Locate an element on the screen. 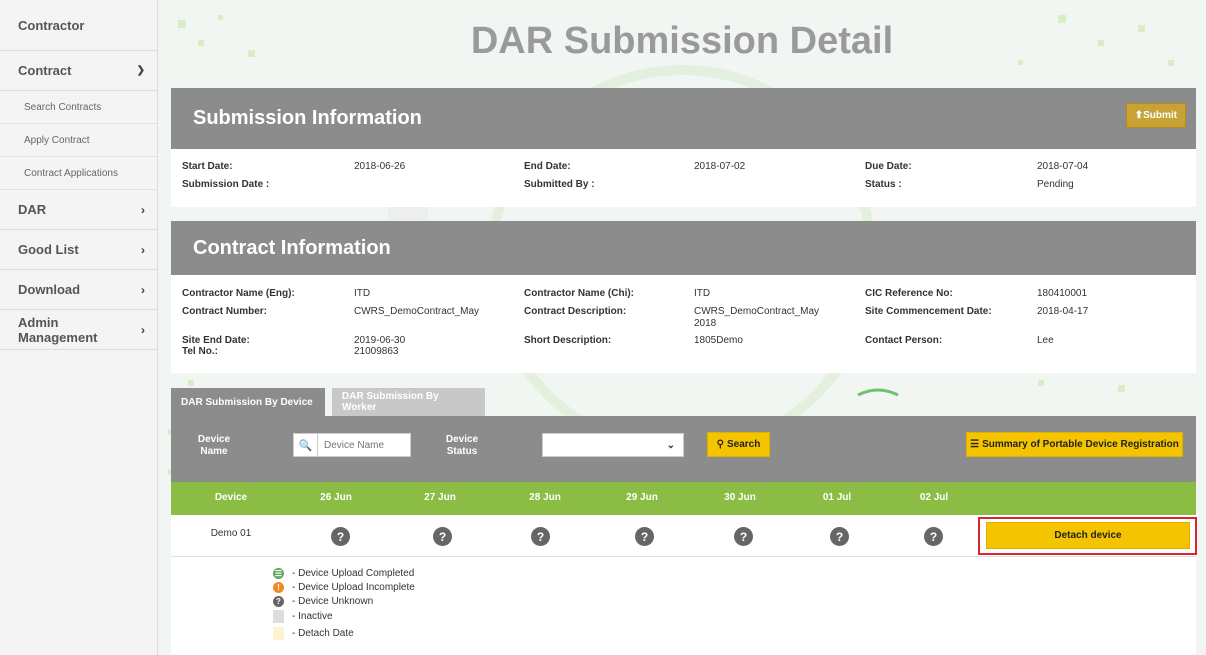 This screenshot has height=655, width=1206. legend-label: - Device Upload Incomplete is located at coordinates (353, 587).